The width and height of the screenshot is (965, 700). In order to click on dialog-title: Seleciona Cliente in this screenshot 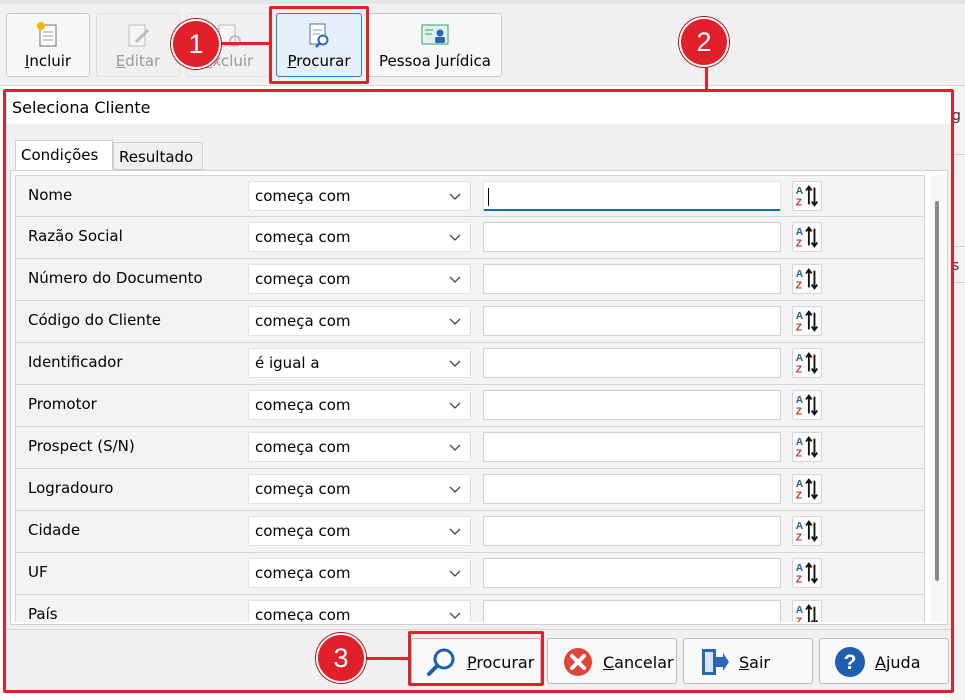, I will do `click(478, 108)`.